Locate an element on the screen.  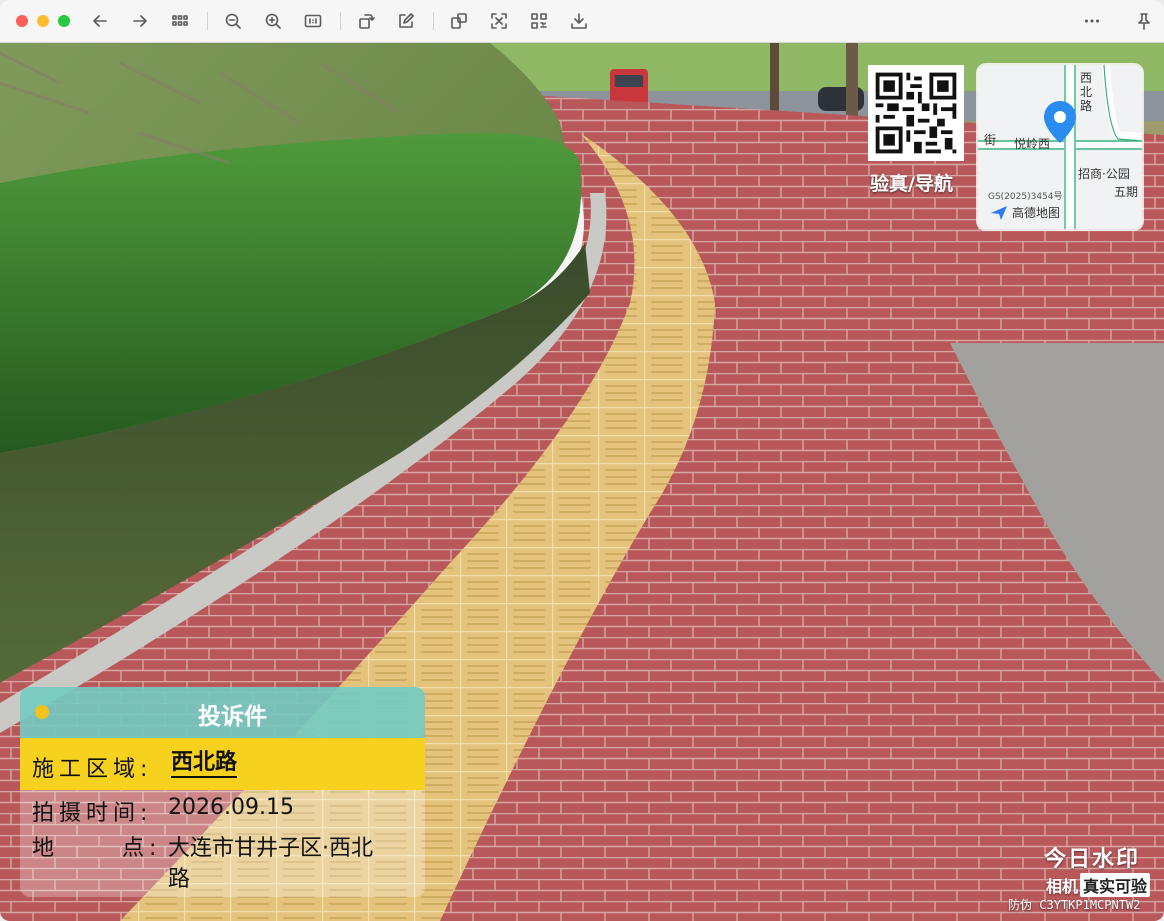
actual-size-button is located at coordinates (313, 21).